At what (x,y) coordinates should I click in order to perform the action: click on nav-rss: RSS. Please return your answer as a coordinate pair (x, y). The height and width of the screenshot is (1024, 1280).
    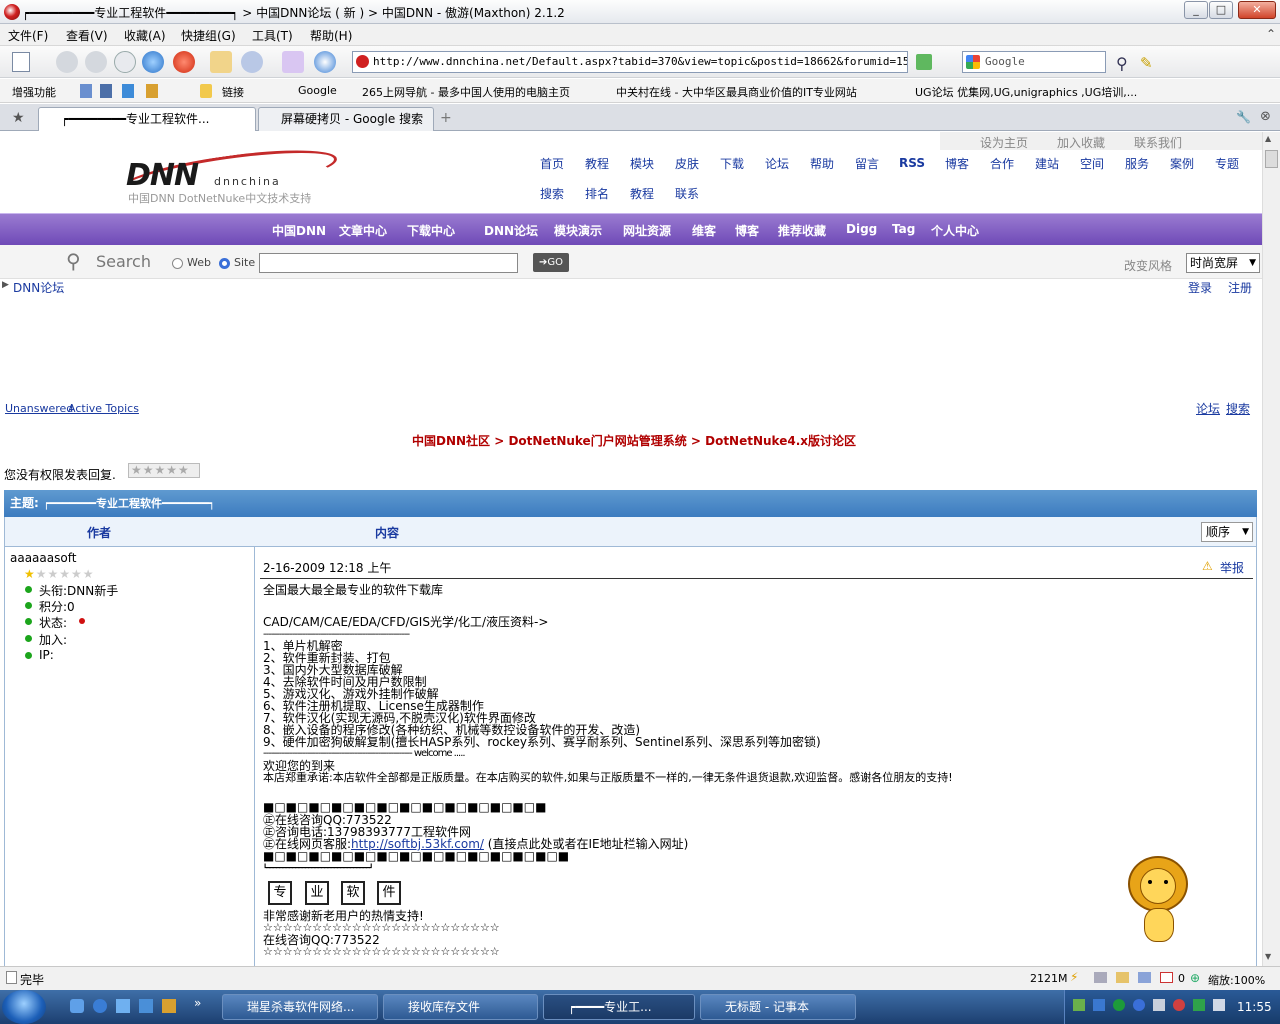
    Looking at the image, I should click on (912, 163).